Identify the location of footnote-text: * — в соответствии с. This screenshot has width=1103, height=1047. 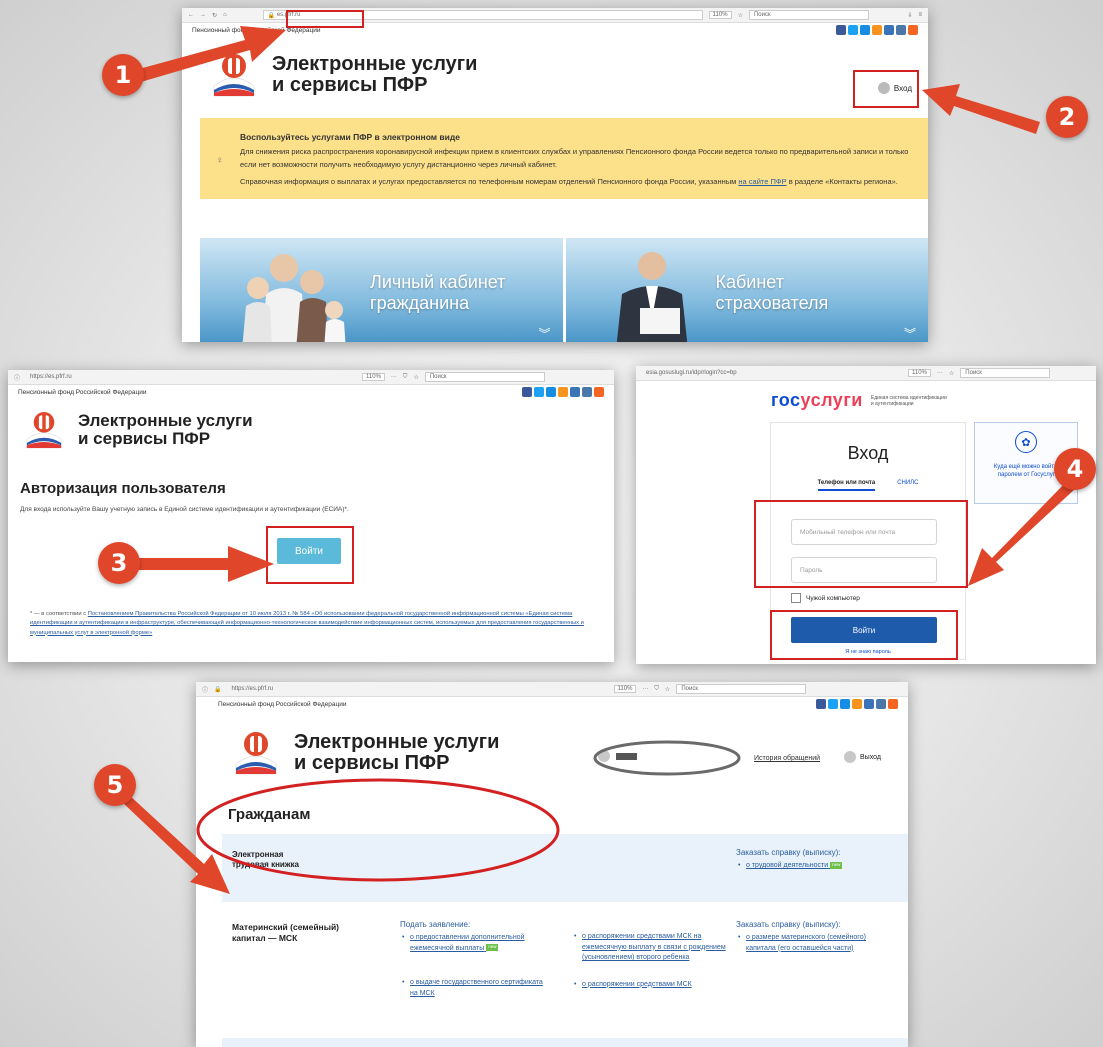
(58, 614).